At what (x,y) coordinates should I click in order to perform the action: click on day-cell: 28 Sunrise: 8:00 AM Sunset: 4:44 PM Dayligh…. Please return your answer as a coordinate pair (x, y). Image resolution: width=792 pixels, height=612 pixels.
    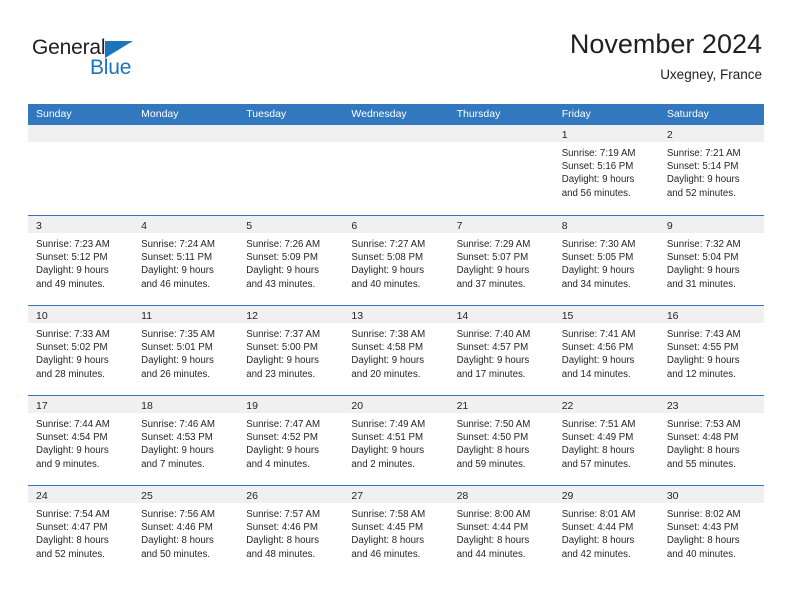
    Looking at the image, I should click on (501, 530).